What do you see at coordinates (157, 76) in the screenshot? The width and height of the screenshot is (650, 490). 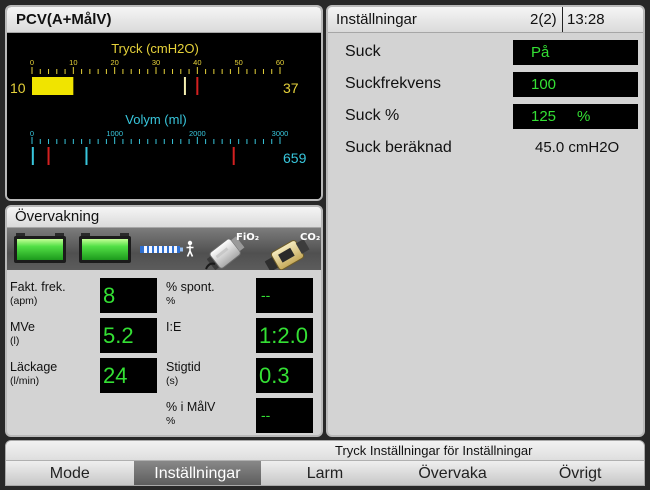 I see `pressure-gauge: 0 10 20 30 40 50 60` at bounding box center [157, 76].